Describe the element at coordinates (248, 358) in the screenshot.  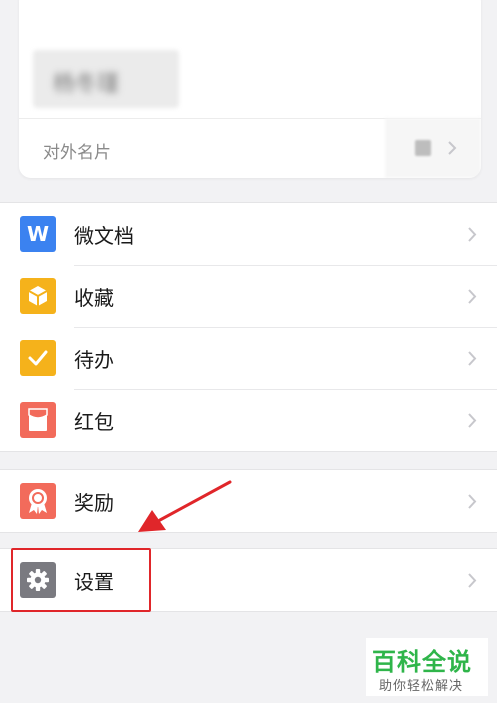
I see `menu-item-todo: 待办` at that location.